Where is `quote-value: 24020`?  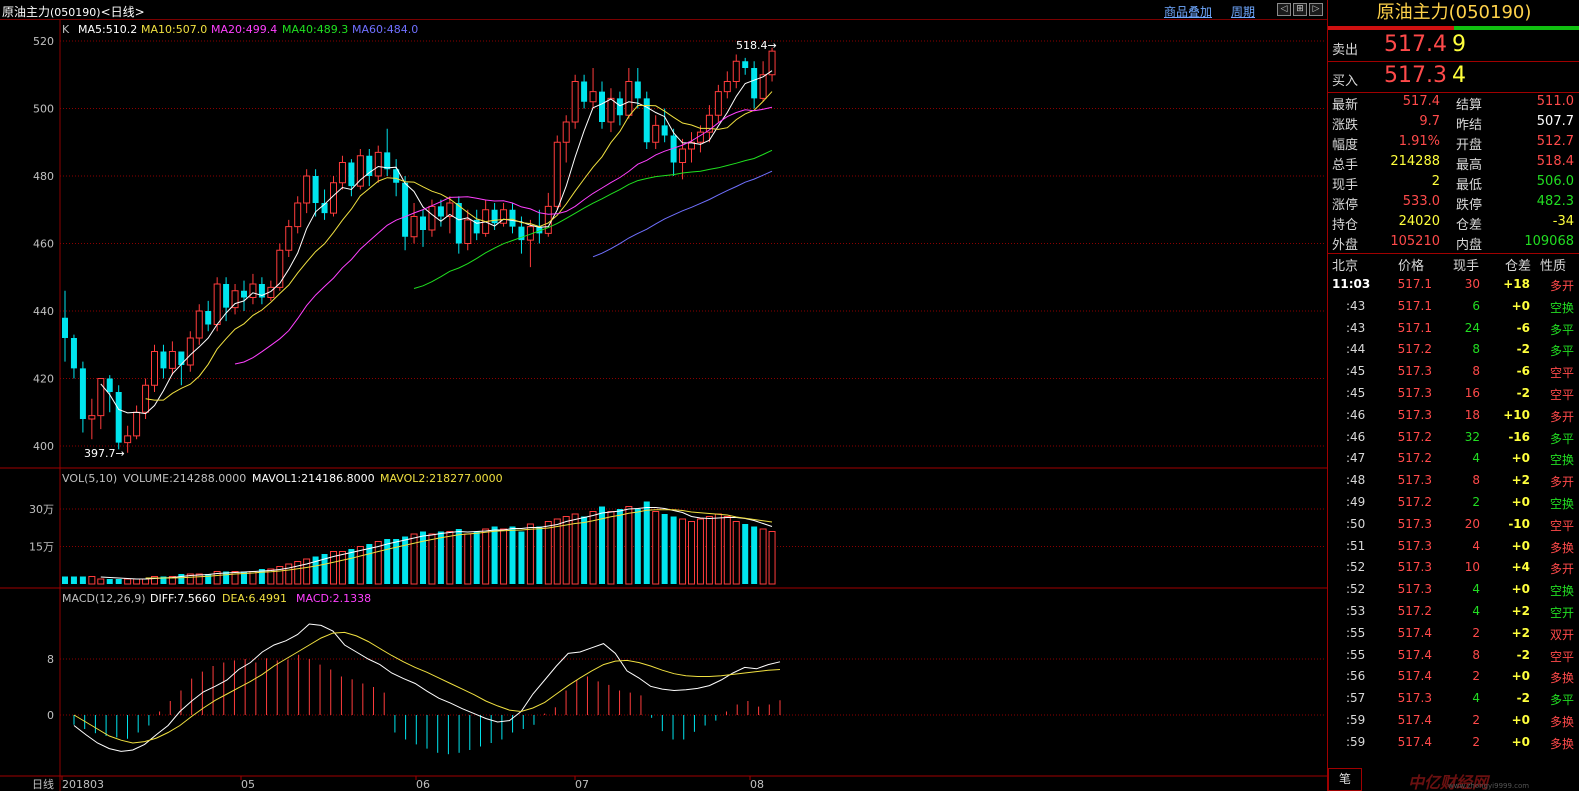
quote-value: 24020 is located at coordinates (1419, 221).